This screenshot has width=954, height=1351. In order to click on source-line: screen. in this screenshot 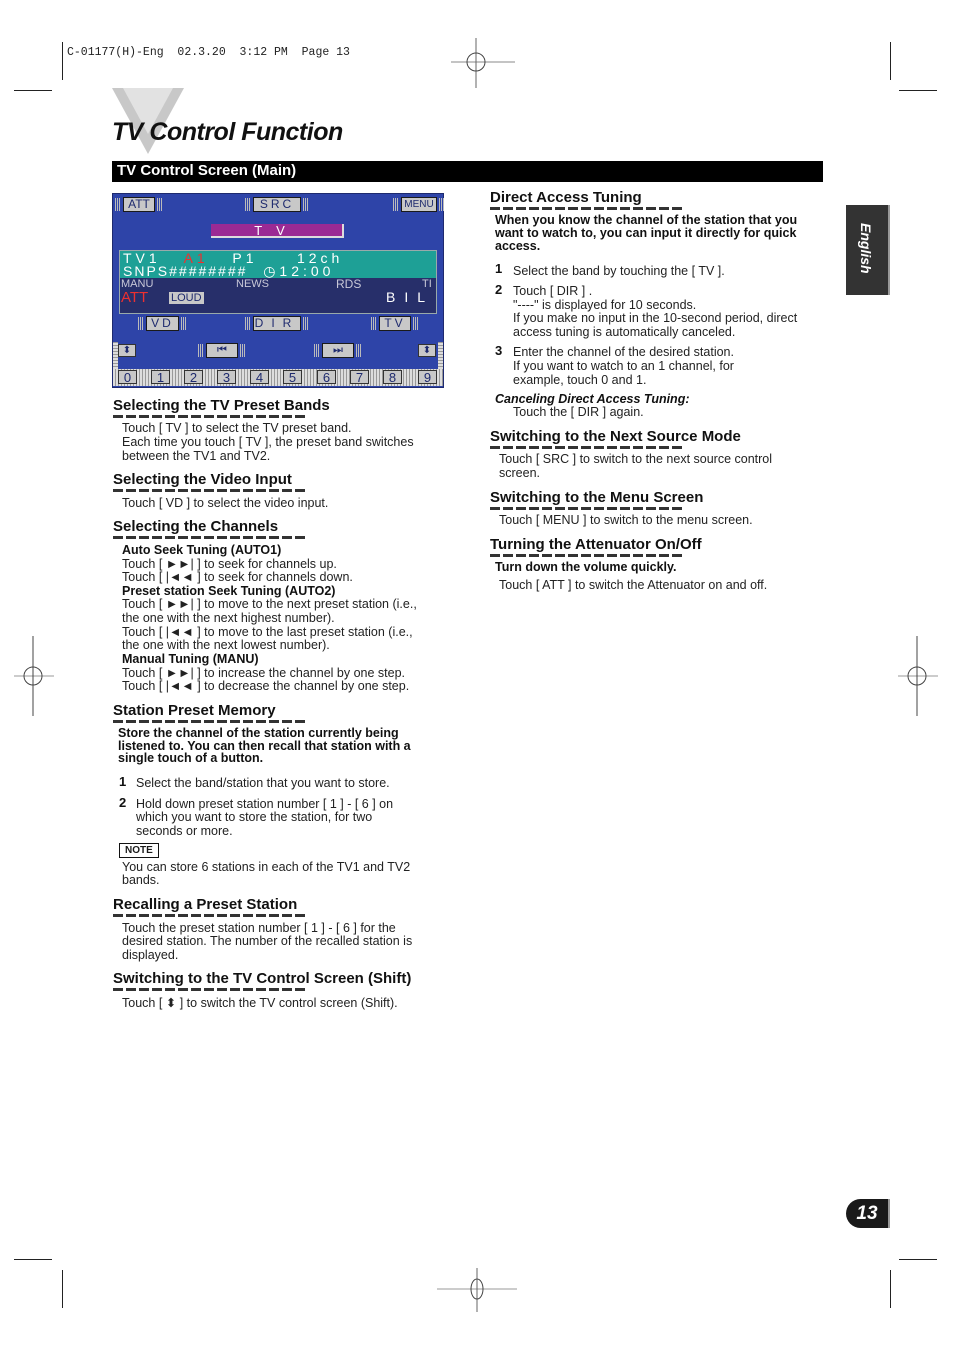, I will do `click(519, 473)`.